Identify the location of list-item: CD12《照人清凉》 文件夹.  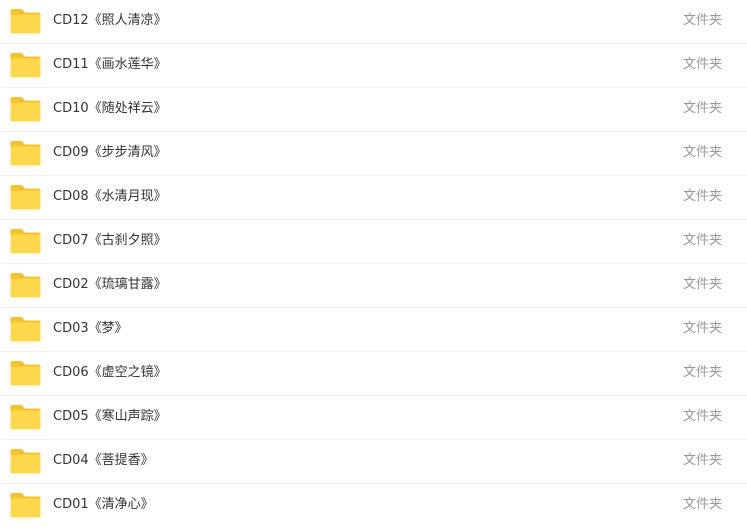
(373, 22).